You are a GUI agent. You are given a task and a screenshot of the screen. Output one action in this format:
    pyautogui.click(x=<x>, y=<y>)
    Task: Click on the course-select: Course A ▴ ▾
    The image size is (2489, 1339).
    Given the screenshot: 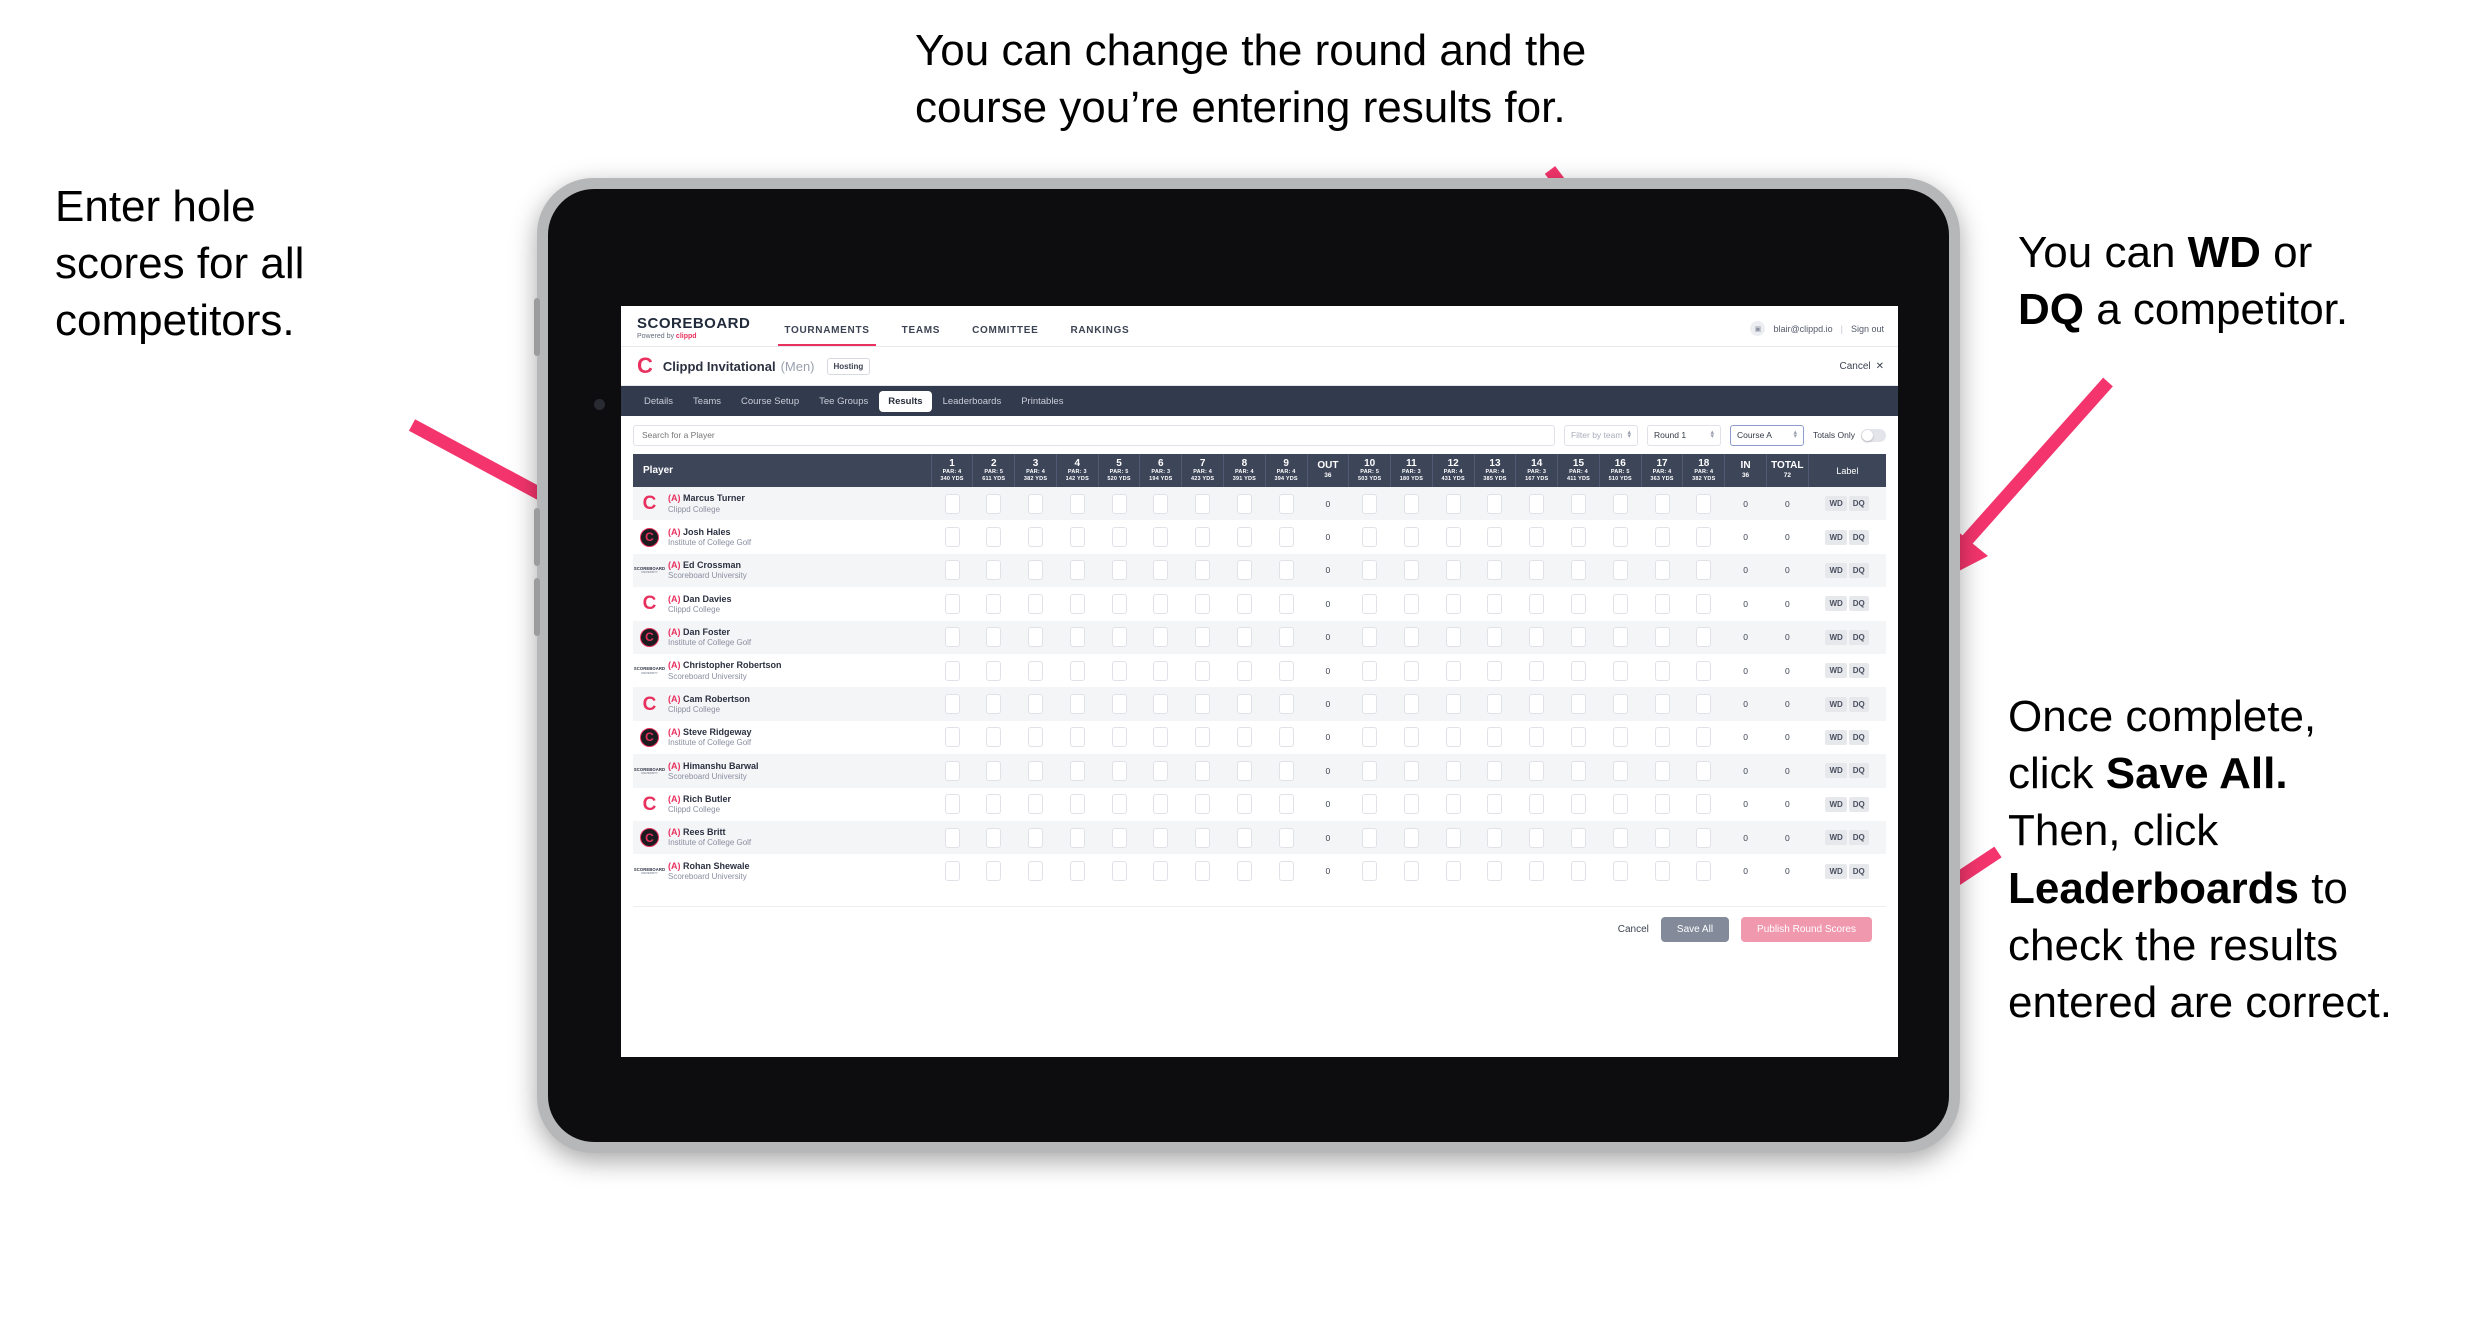 What is the action you would take?
    pyautogui.click(x=1766, y=435)
    